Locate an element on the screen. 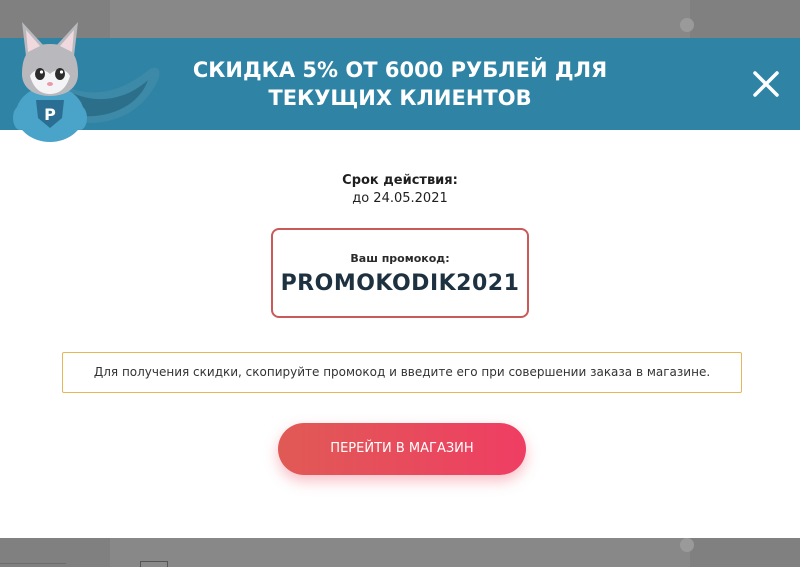 The width and height of the screenshot is (800, 567). close-icon is located at coordinates (766, 84).